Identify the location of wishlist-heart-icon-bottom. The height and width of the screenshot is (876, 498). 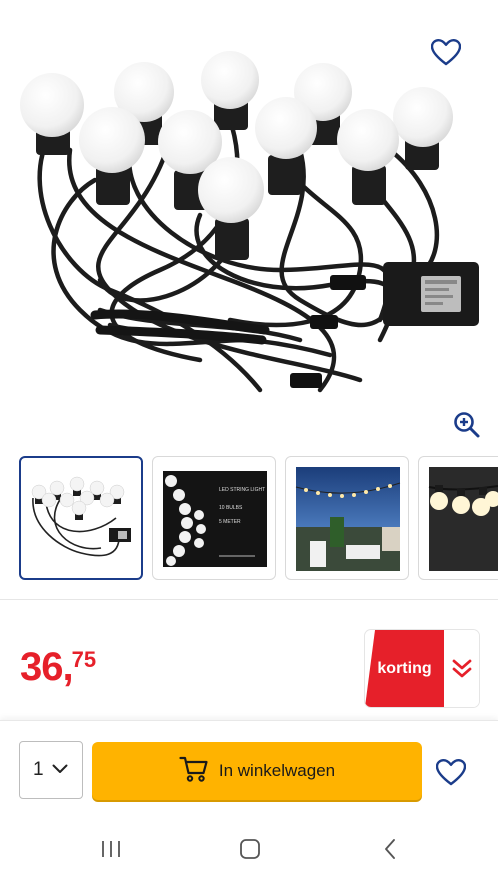
(451, 772).